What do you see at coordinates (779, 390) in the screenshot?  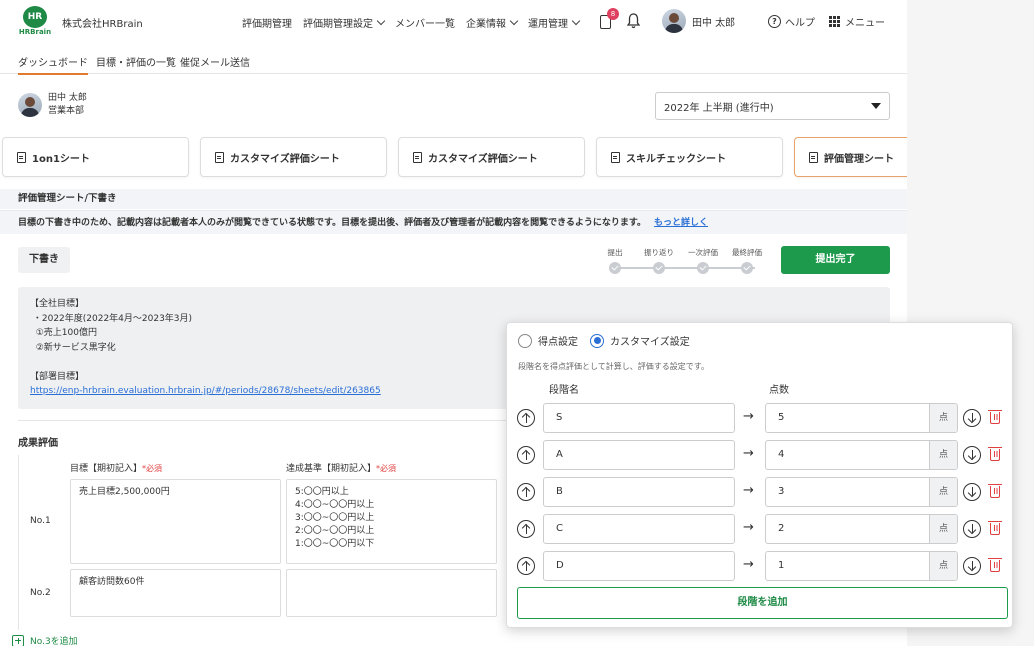 I see `column-header-score: 点数` at bounding box center [779, 390].